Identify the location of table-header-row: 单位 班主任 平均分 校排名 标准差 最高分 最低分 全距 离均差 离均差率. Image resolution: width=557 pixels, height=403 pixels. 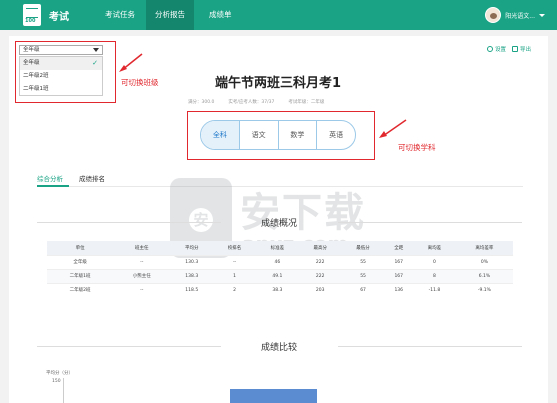
(280, 248).